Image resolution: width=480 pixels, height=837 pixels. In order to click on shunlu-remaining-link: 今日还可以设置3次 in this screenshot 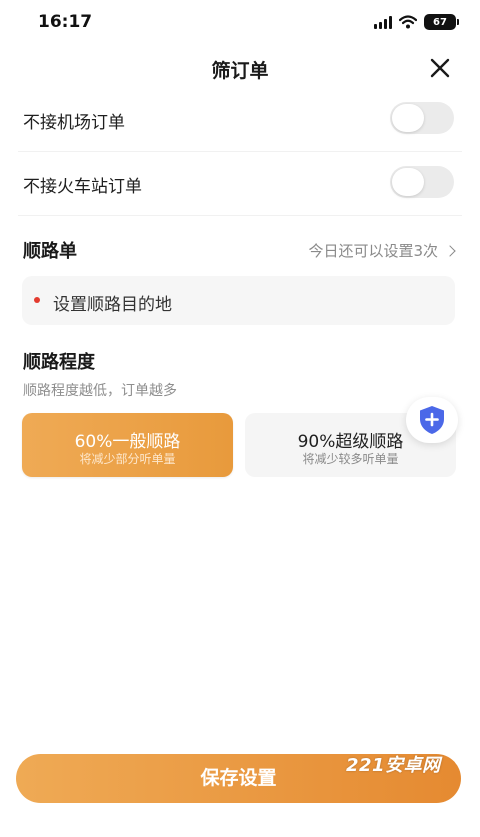, I will do `click(382, 250)`.